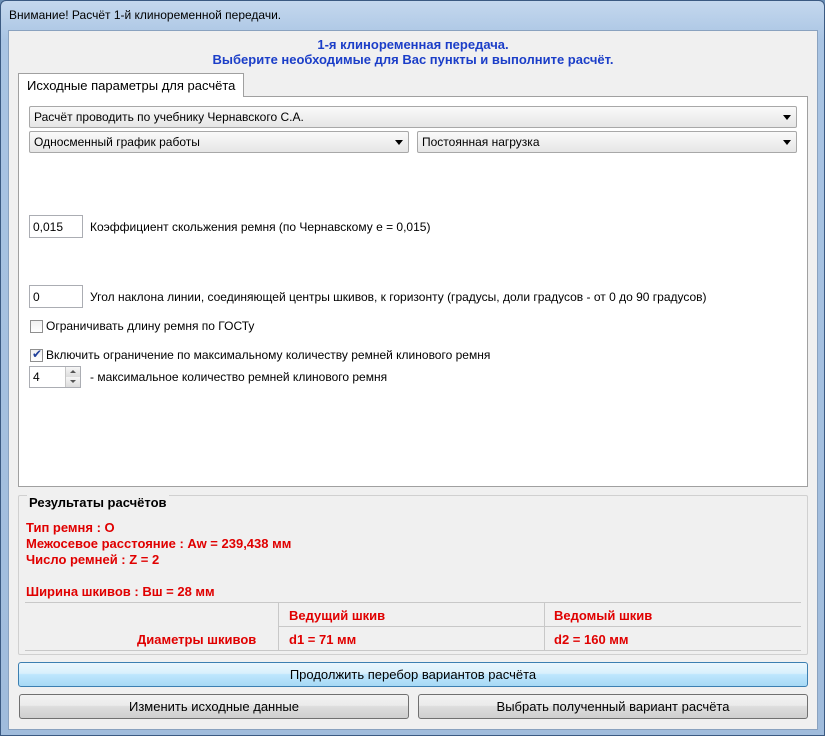 This screenshot has height=736, width=825. What do you see at coordinates (481, 142) in the screenshot?
I see `load-select-value: Постоянная нагрузка` at bounding box center [481, 142].